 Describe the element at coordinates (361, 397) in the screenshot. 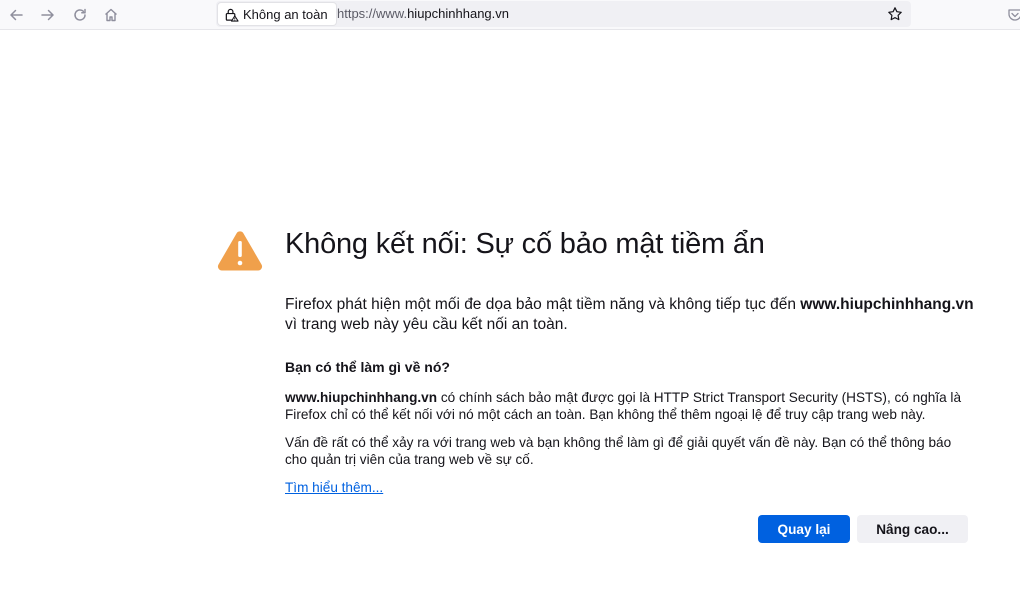

I see `hsts-host: www.hiupchinhhang.vn` at that location.